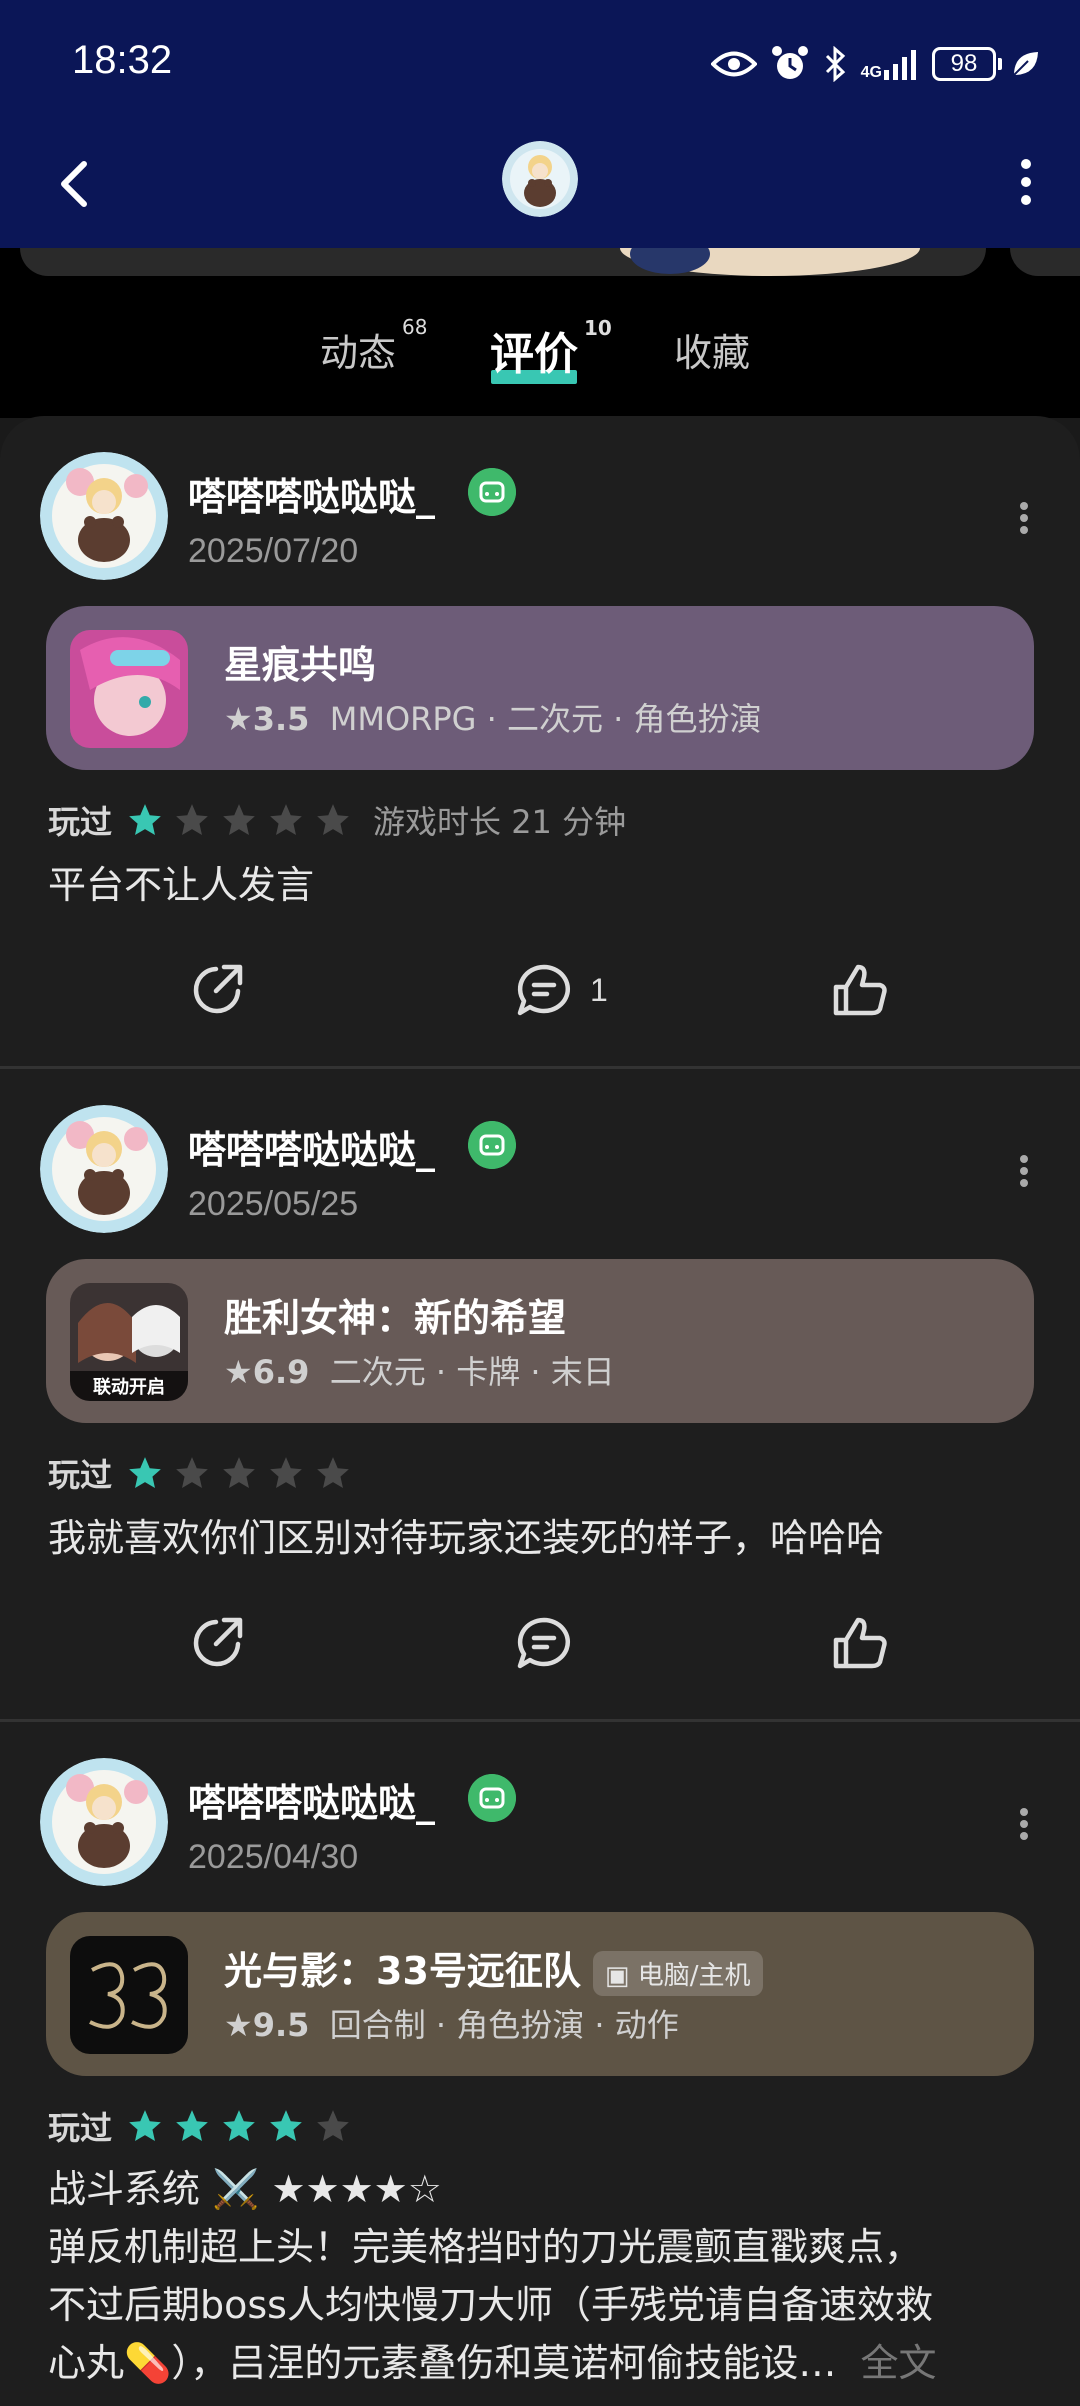  Describe the element at coordinates (540, 179) in the screenshot. I see `profile-avatar` at that location.